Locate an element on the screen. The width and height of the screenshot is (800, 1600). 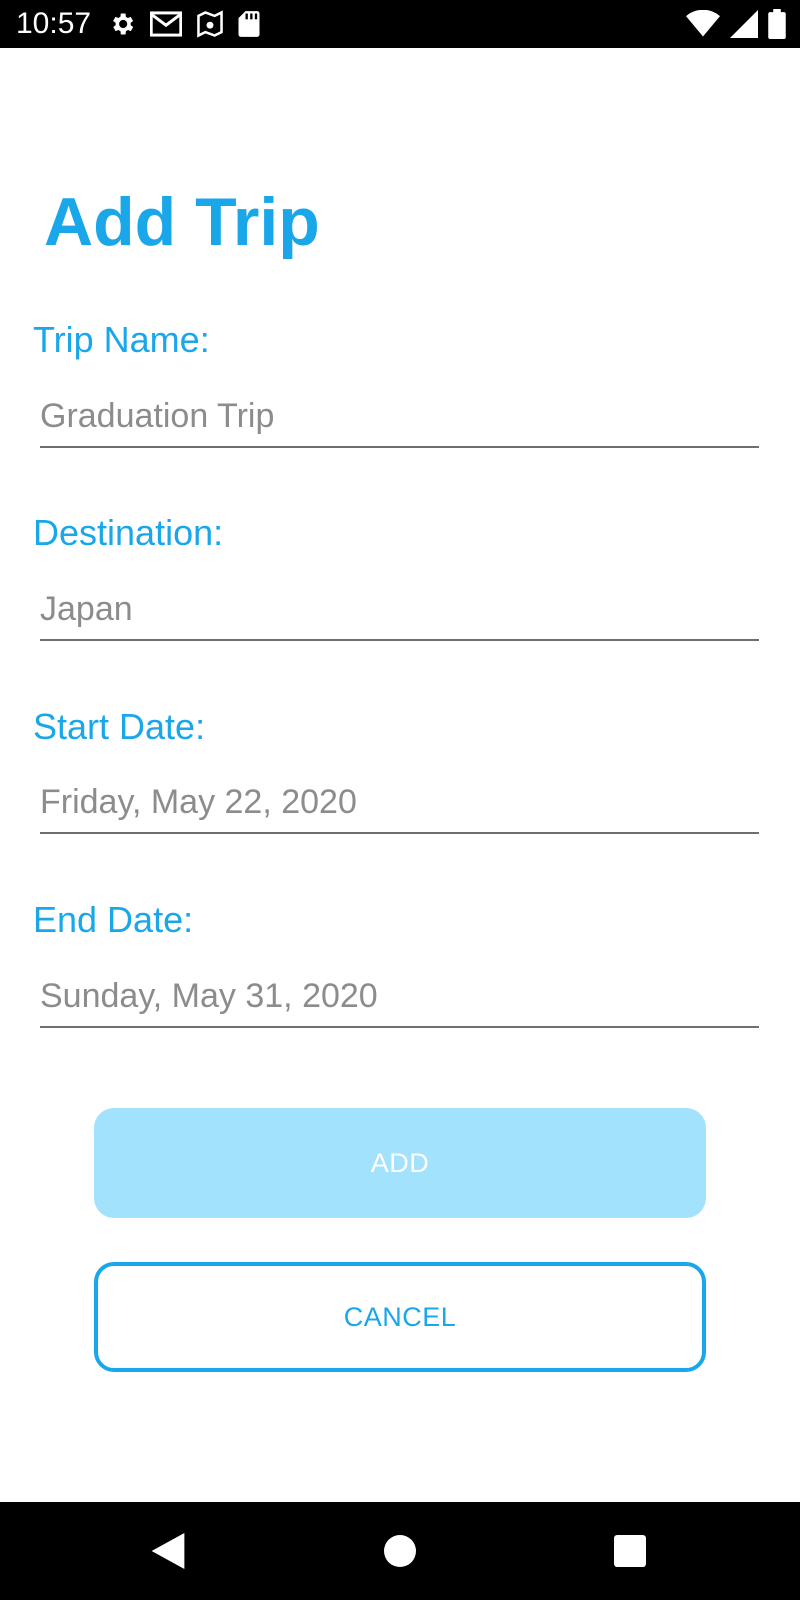
start-date-label: Start Date: is located at coordinates (119, 726).